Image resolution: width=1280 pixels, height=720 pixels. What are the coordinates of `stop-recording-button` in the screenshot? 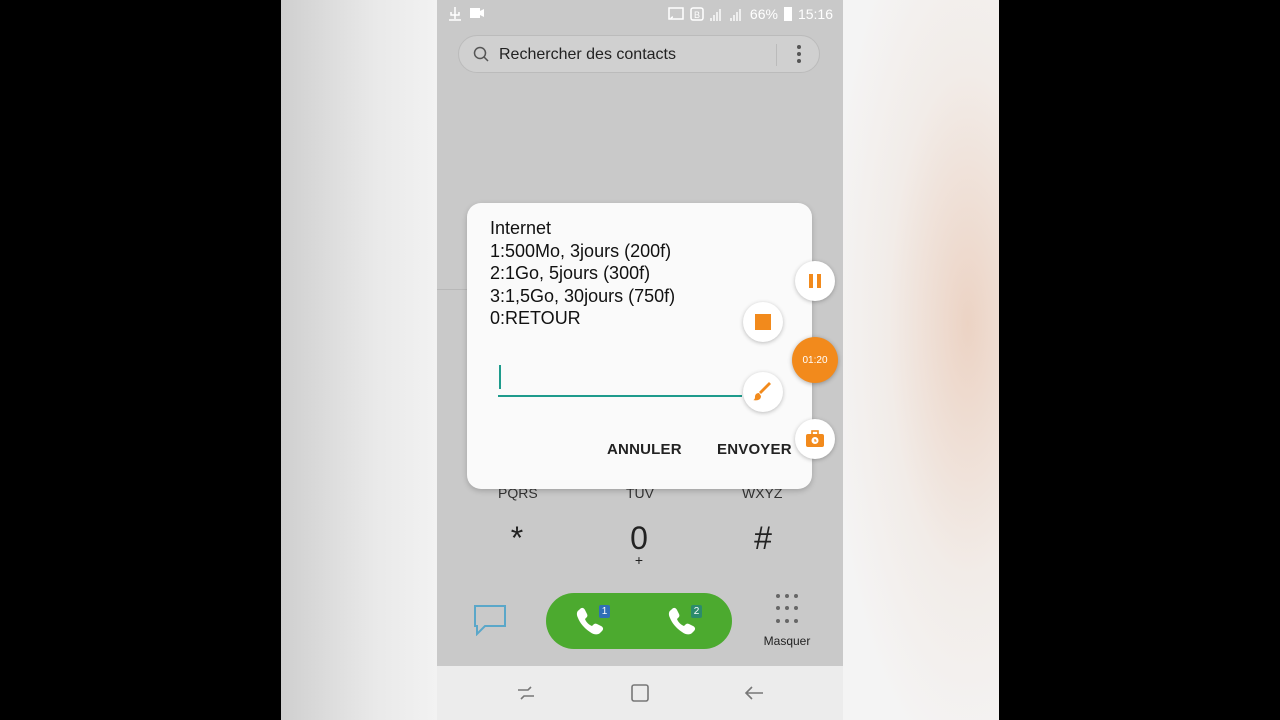 It's located at (763, 322).